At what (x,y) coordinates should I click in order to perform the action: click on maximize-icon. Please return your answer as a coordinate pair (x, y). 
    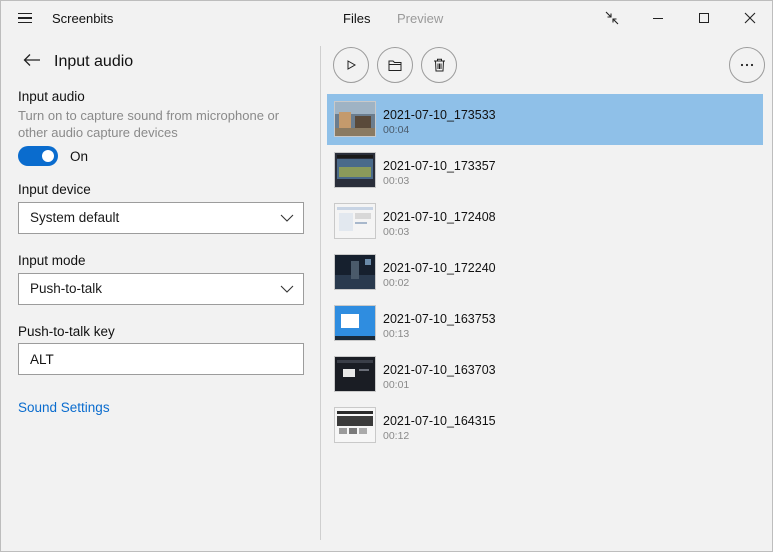
    Looking at the image, I should click on (704, 18).